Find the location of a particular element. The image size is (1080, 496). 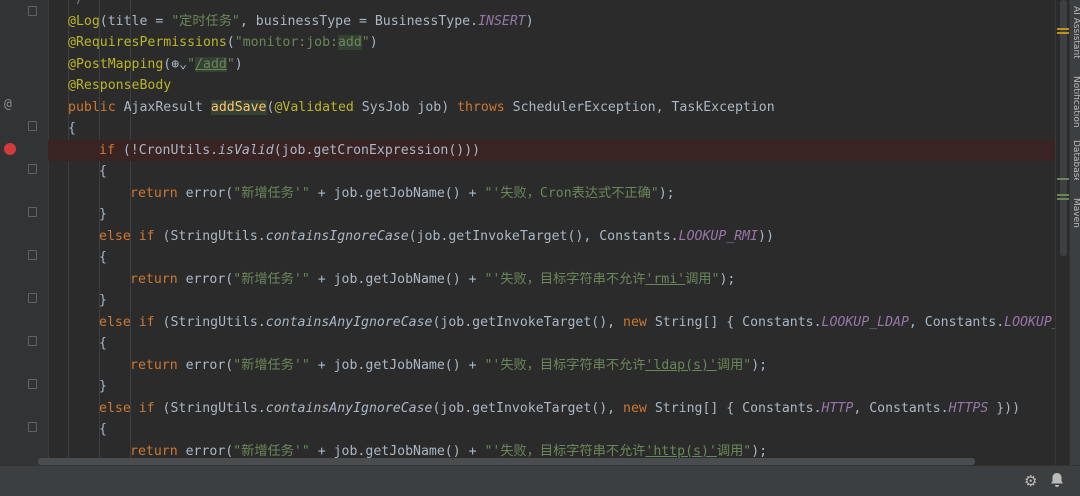

code-token: LOOKUP_LDAP is located at coordinates (865, 322).